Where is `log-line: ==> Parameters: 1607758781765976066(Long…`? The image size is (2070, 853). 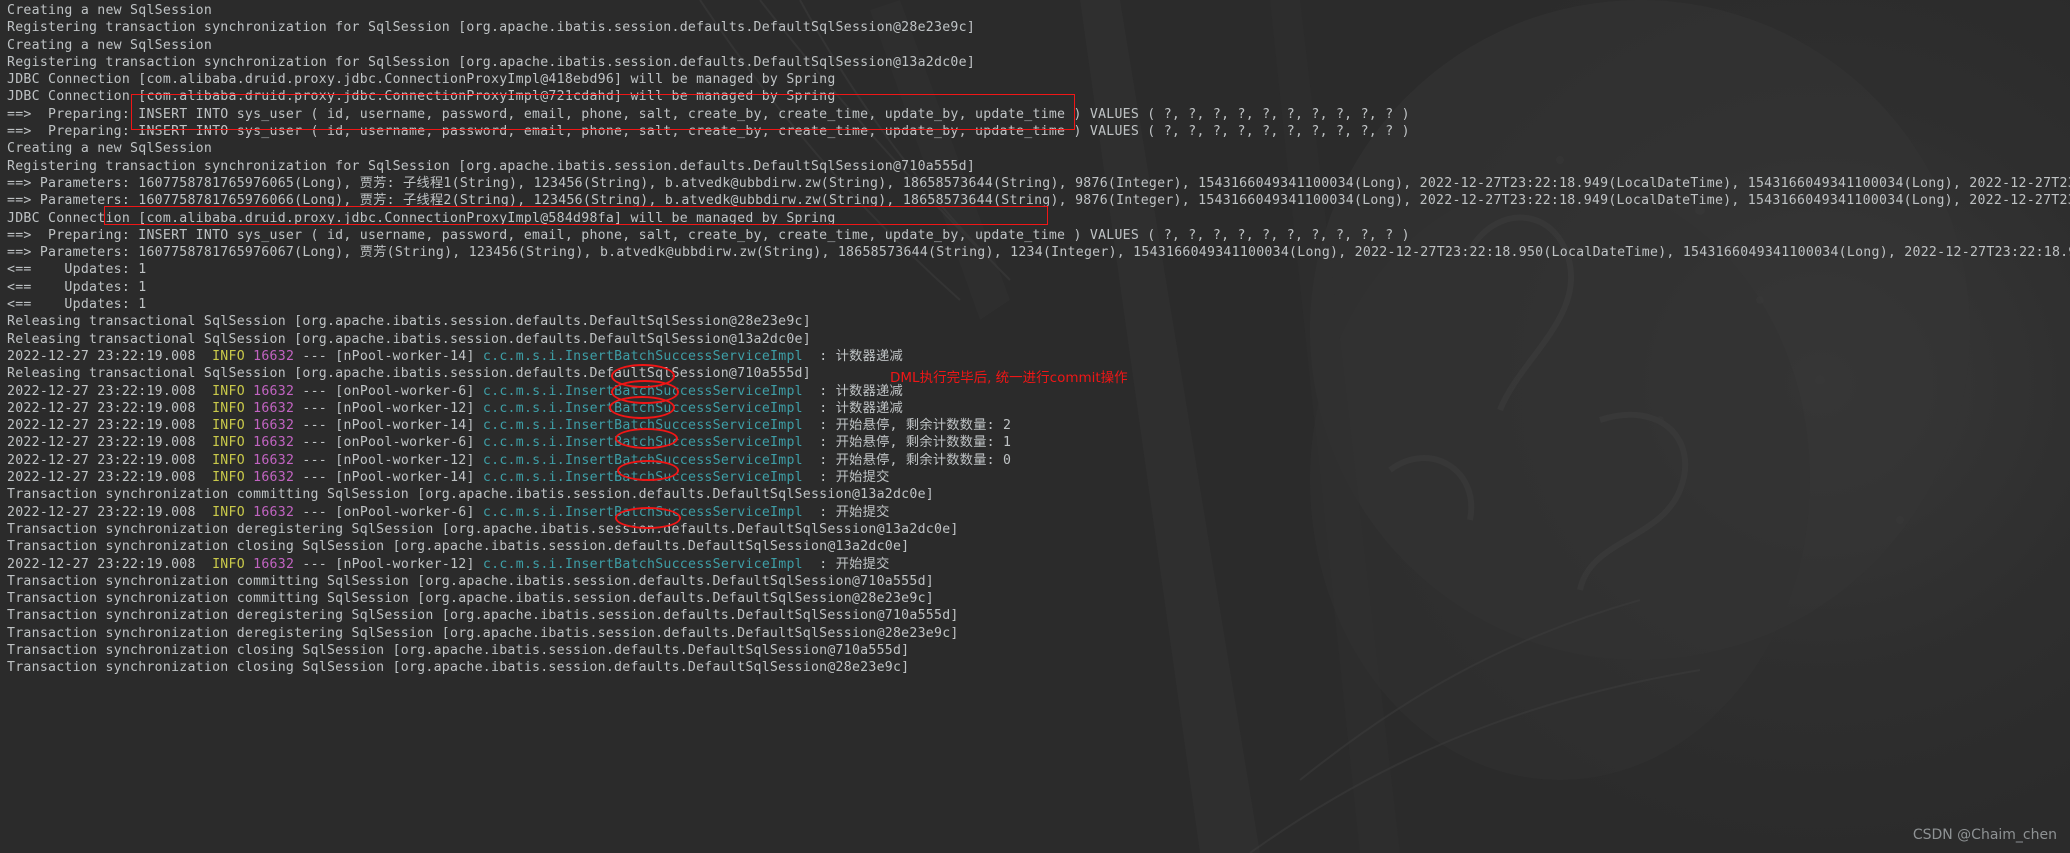
log-line: ==> Parameters: 1607758781765976066(Long… is located at coordinates (1035, 200).